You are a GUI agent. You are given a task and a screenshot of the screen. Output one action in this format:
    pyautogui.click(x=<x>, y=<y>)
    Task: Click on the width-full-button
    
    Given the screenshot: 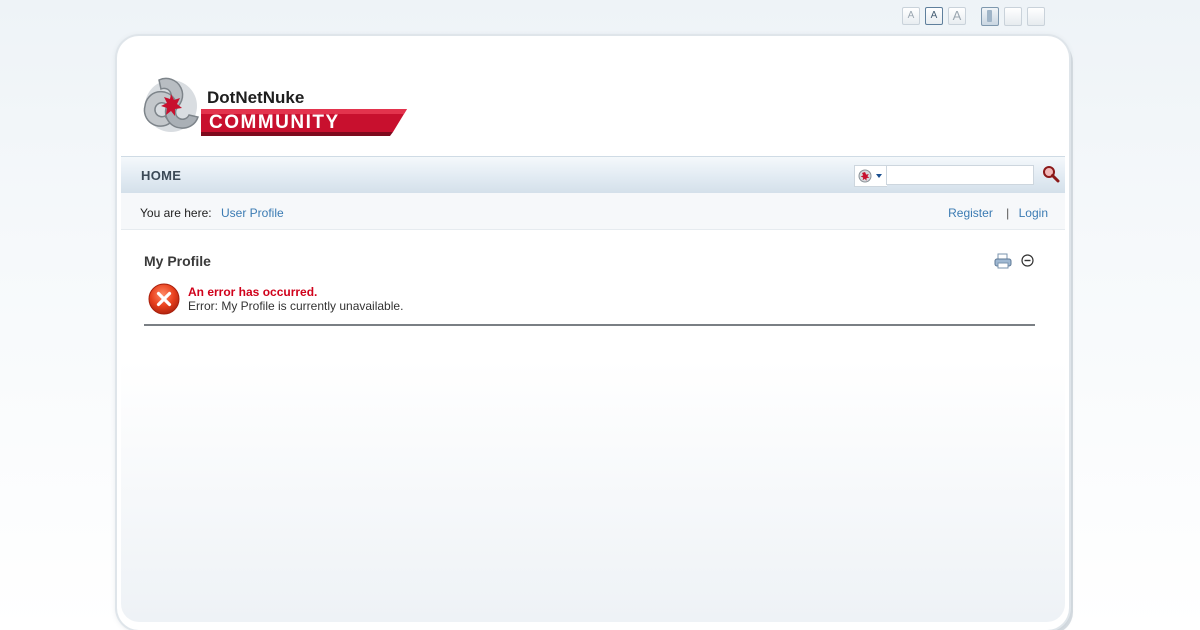 What is the action you would take?
    pyautogui.click(x=1036, y=16)
    